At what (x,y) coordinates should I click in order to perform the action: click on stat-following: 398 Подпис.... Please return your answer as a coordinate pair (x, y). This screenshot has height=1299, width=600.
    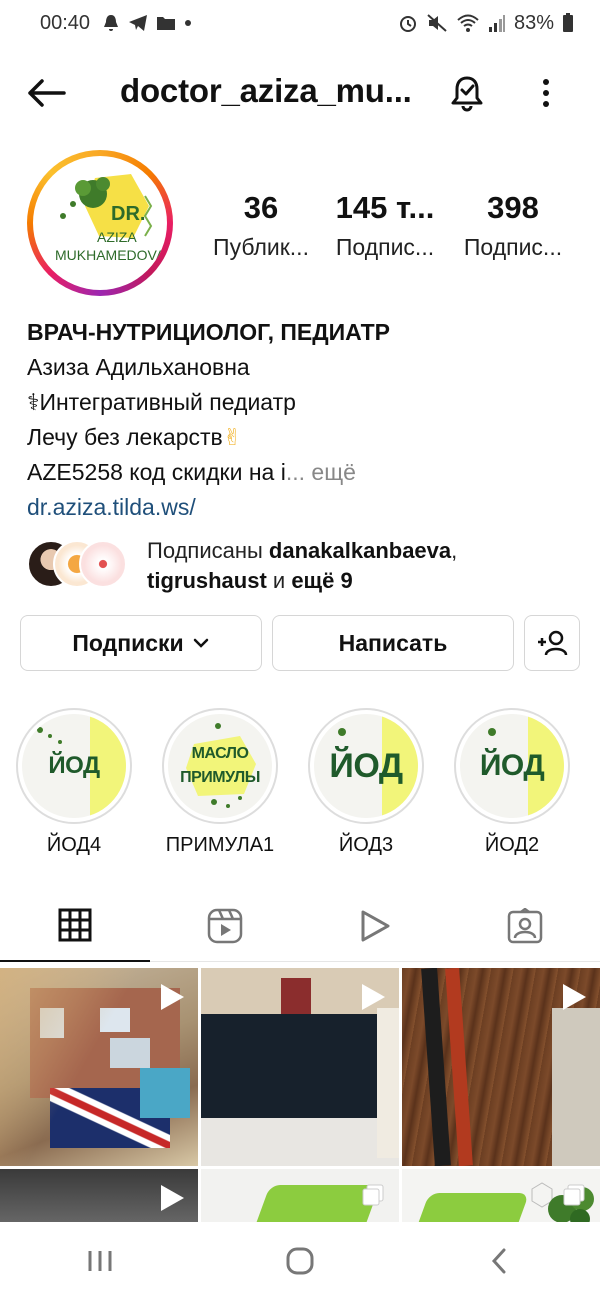
    Looking at the image, I should click on (513, 225).